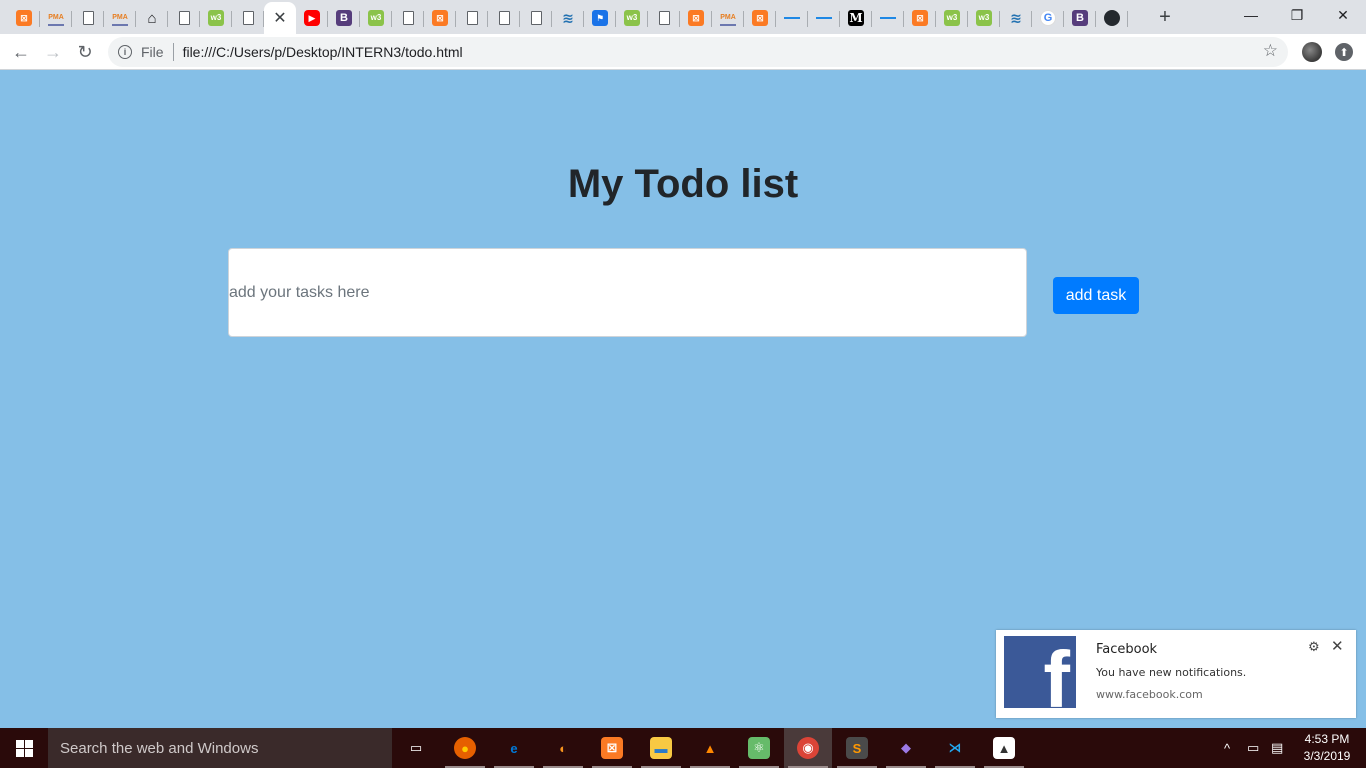 The width and height of the screenshot is (1366, 768). I want to click on eclipse-icon: ◐, so click(563, 748).